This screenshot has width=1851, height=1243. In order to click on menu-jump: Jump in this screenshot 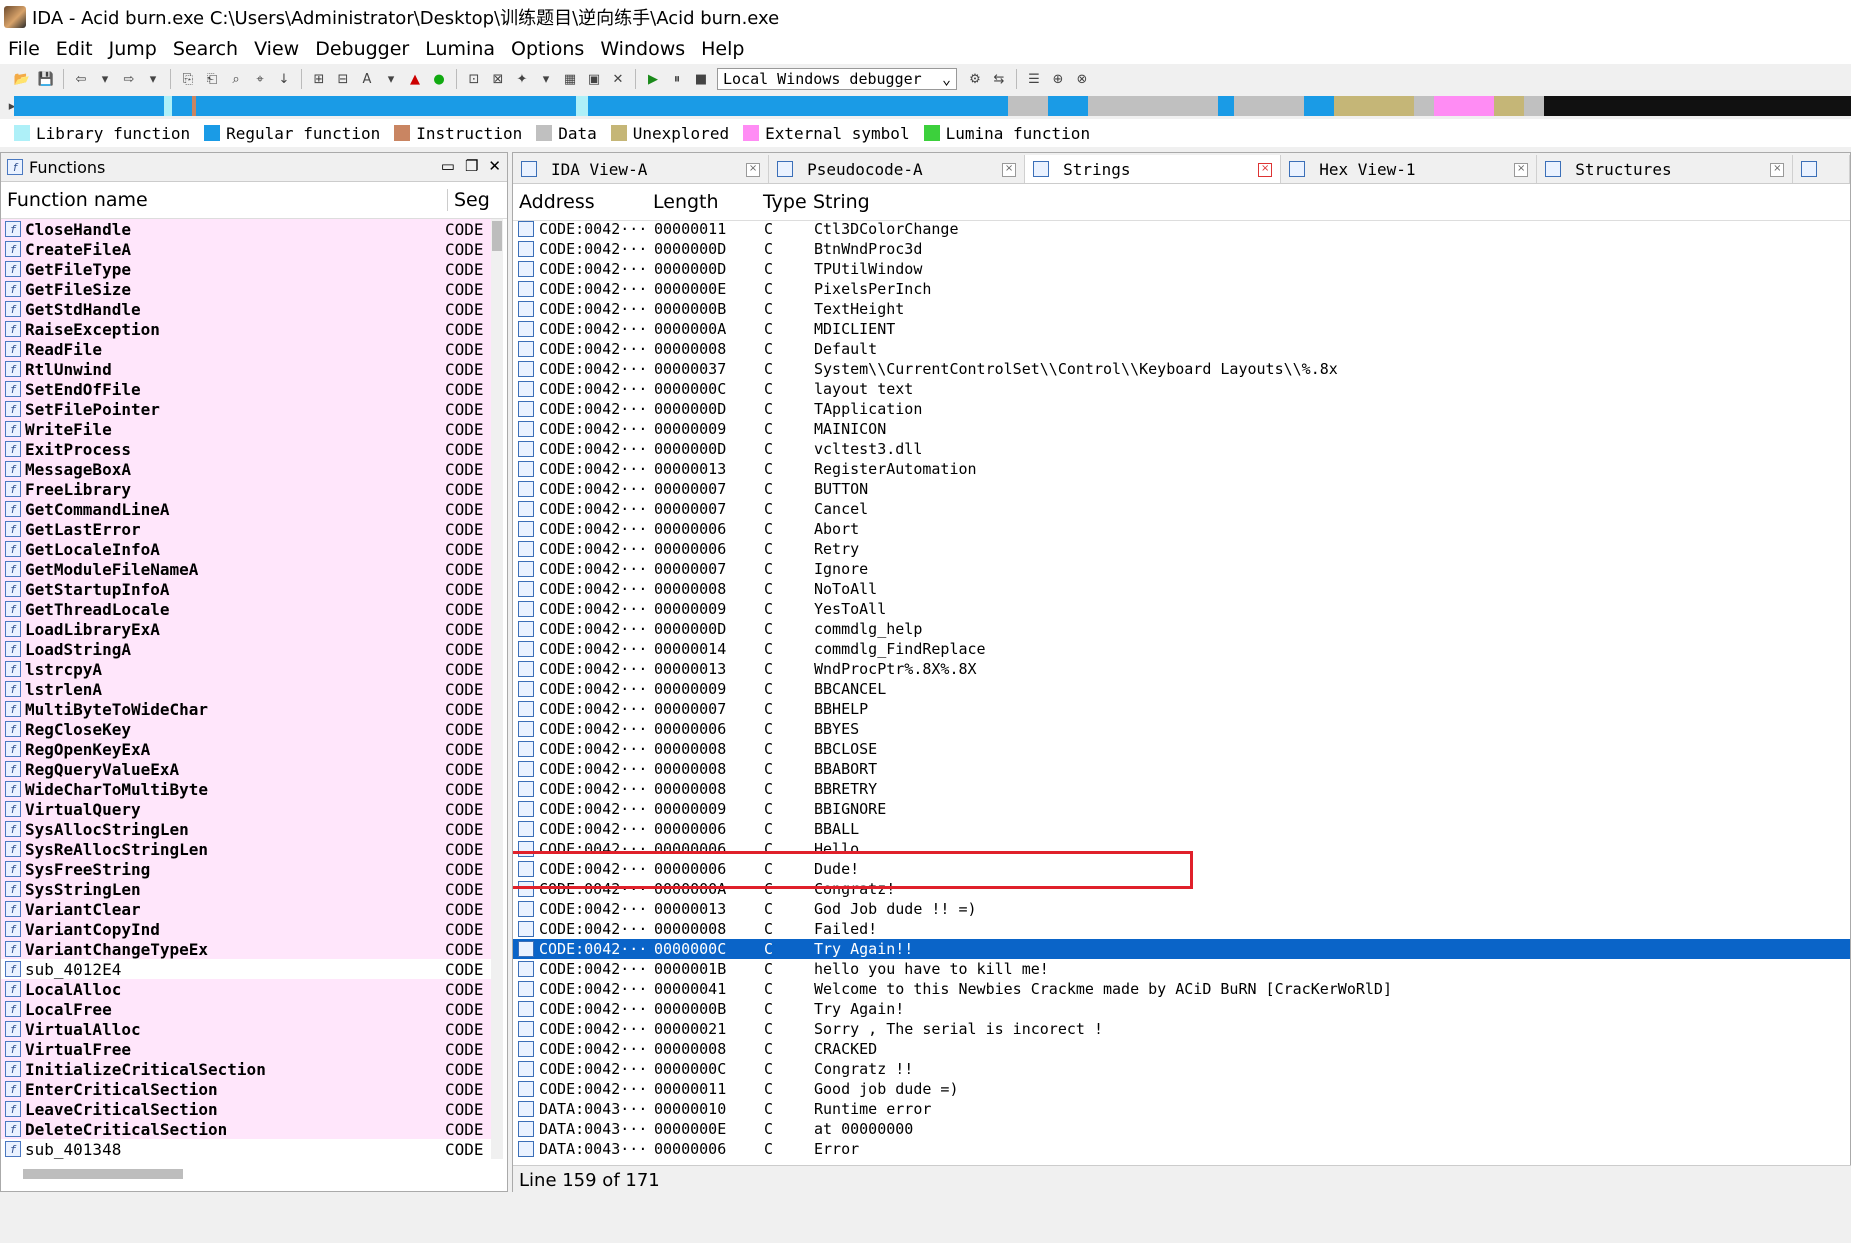, I will do `click(133, 49)`.